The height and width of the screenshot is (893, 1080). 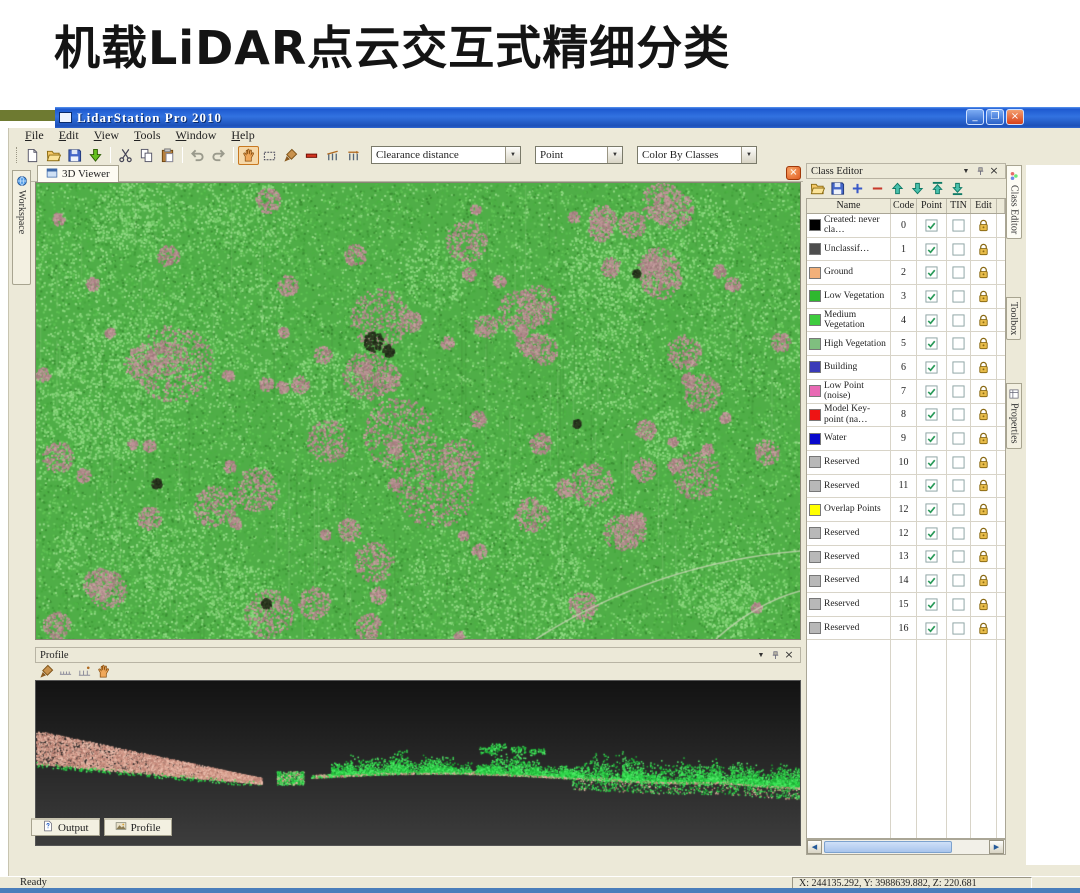 I want to click on class-editor-menu-arrow-icon: ▼, so click(x=966, y=171).